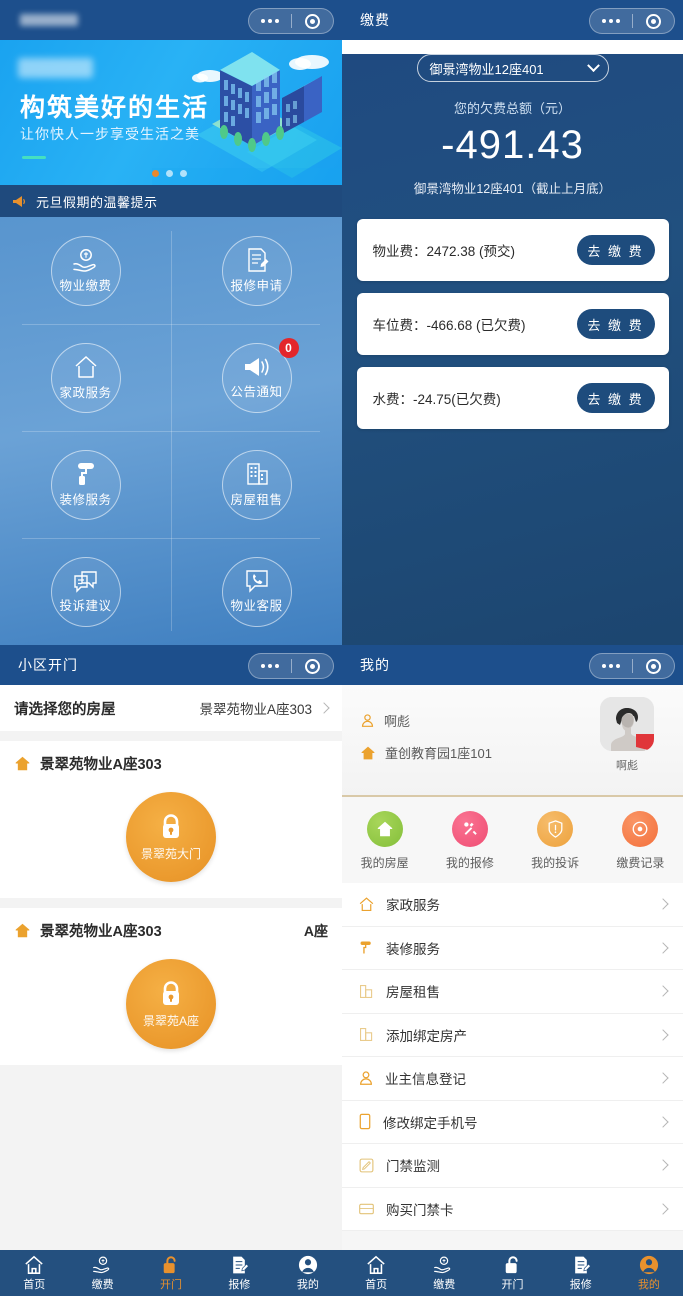  I want to click on grid-item-decoration: 装修服务, so click(85, 484).